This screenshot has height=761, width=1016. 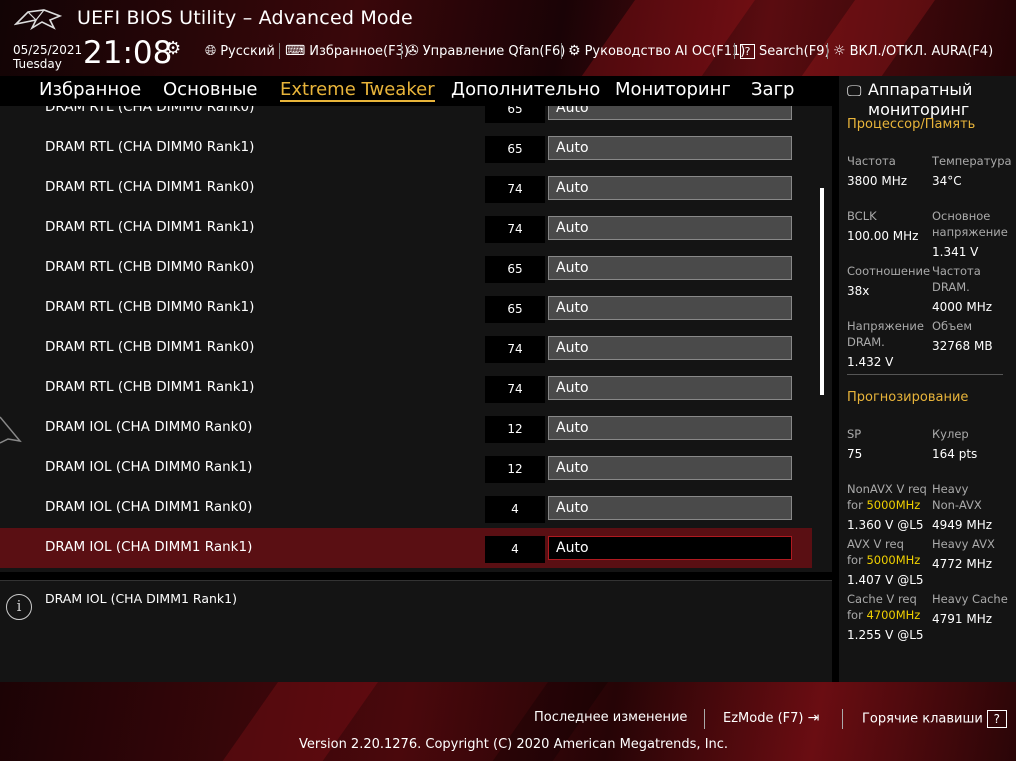 I want to click on setting-label: DRAM RTL (CHA DIMM1 Rank0), so click(x=150, y=187).